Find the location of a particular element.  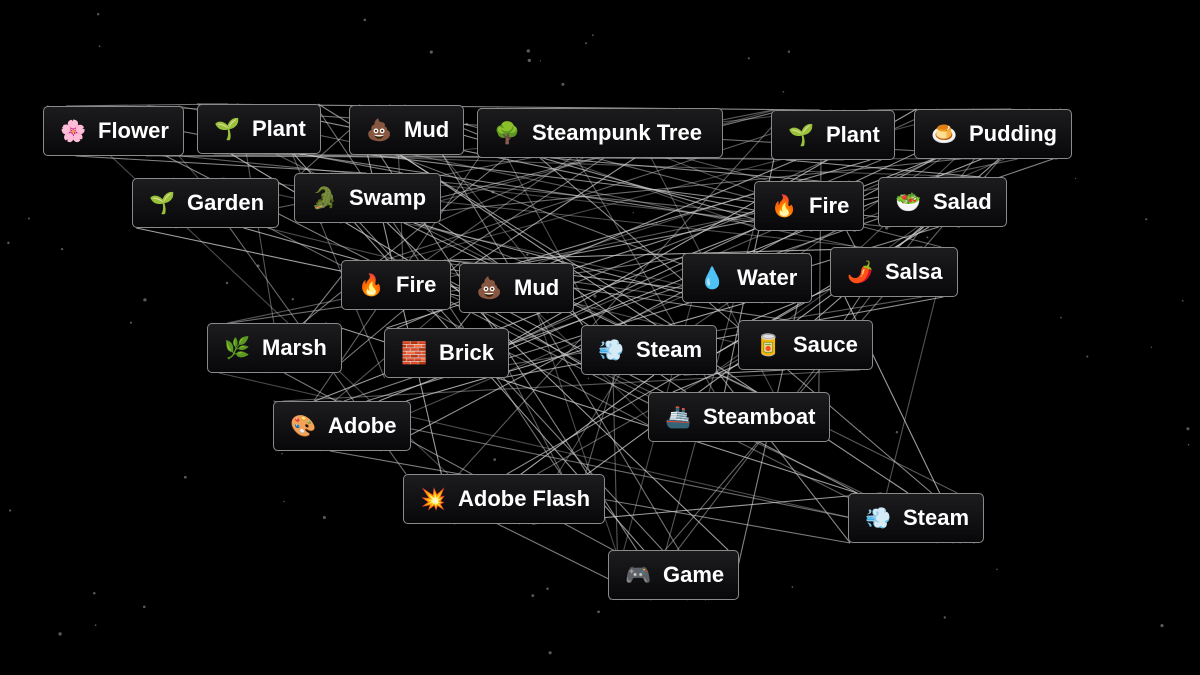

element-label: Pudding is located at coordinates (1013, 133).